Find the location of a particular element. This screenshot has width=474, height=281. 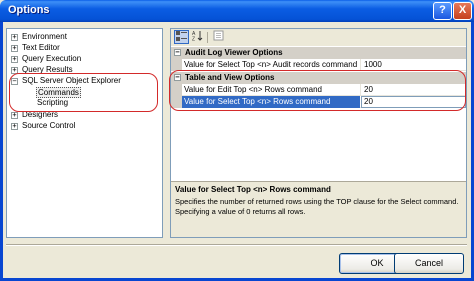

alphabetical-icon: AZ is located at coordinates (197, 37).